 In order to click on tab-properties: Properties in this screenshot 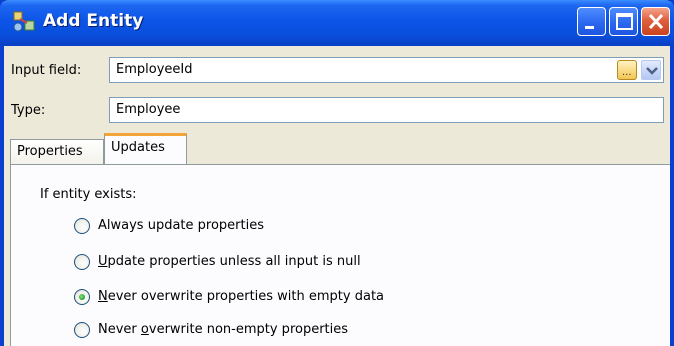, I will do `click(57, 152)`.